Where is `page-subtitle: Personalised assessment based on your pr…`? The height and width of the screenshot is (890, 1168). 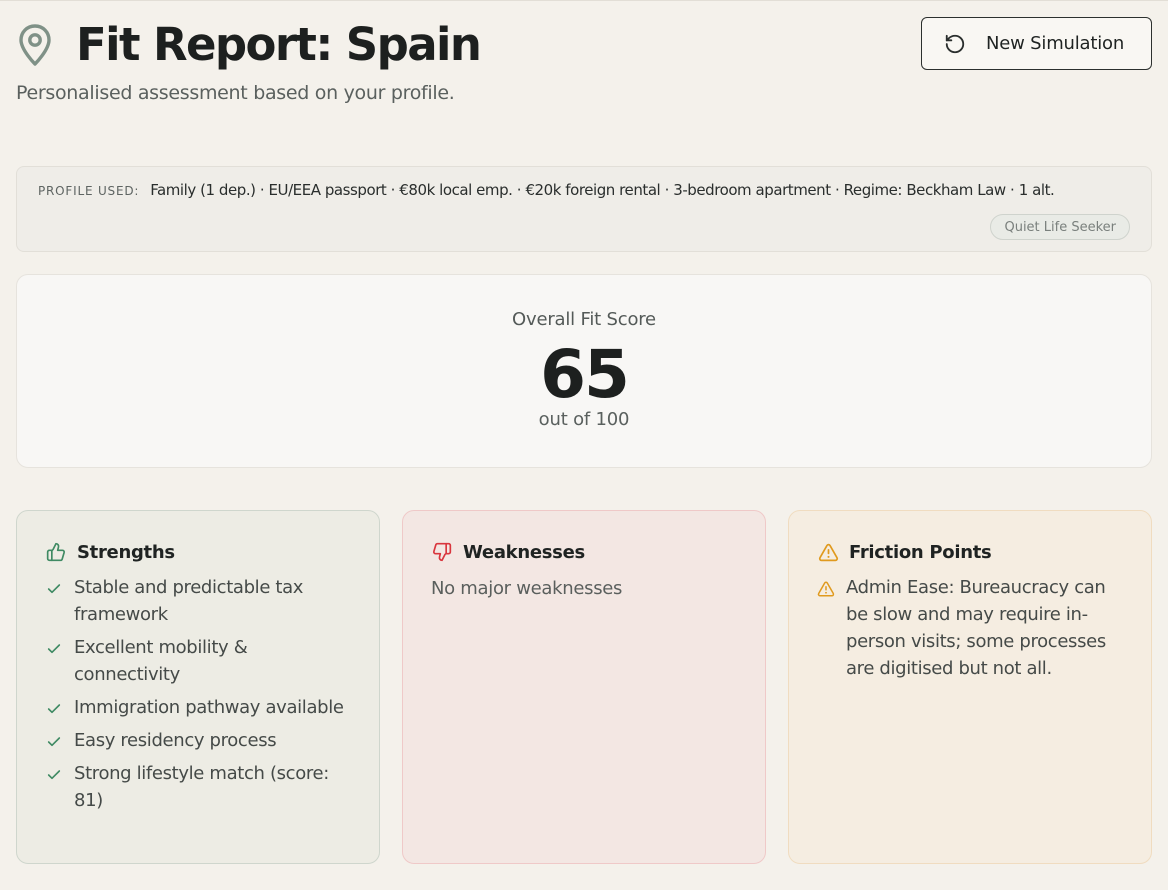
page-subtitle: Personalised assessment based on your pr… is located at coordinates (235, 93).